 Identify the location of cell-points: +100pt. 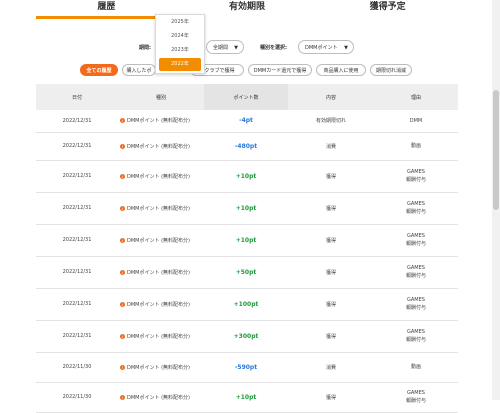
(246, 304).